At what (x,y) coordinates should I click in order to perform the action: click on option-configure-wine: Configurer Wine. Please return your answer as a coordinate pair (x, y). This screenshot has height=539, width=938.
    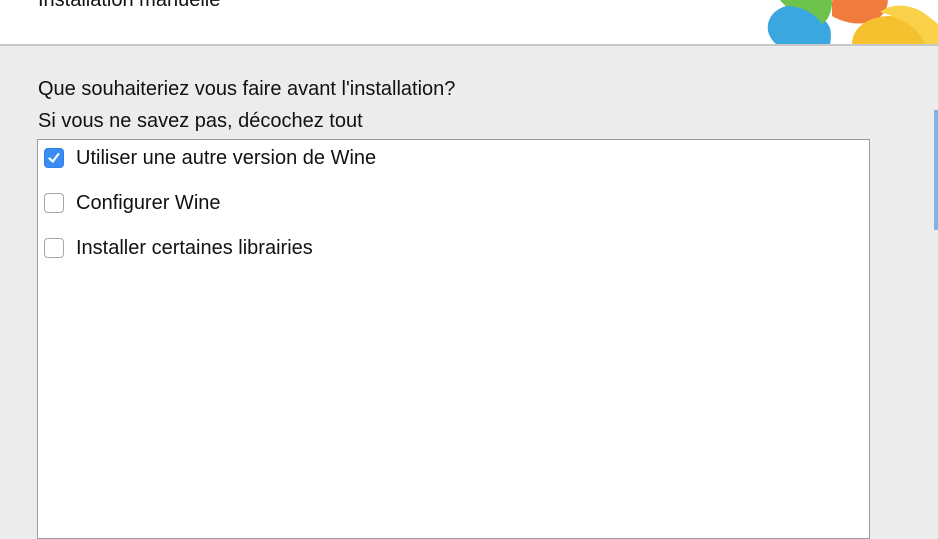
    Looking at the image, I should click on (132, 203).